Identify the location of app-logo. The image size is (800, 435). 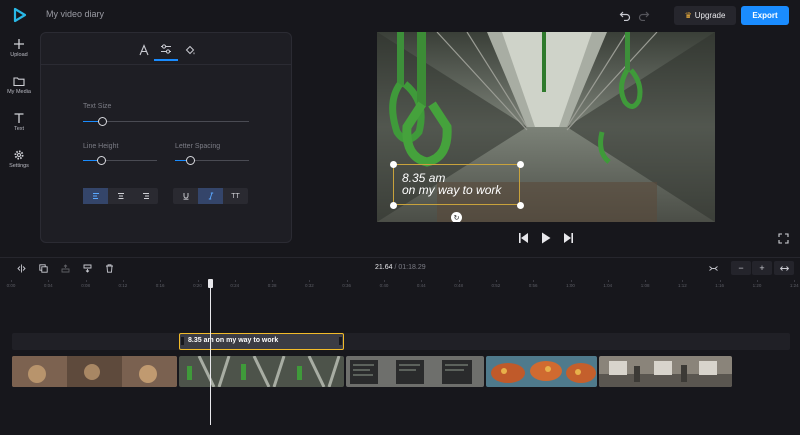
(20, 15).